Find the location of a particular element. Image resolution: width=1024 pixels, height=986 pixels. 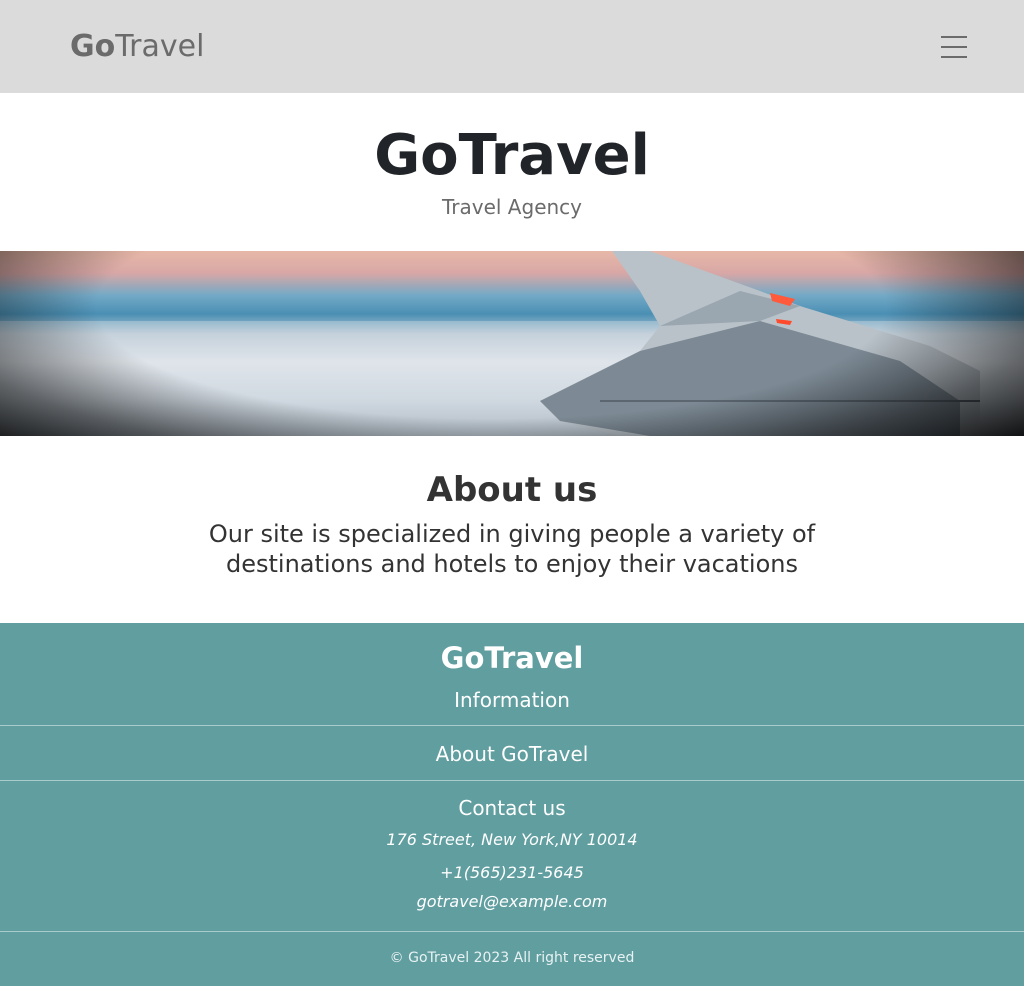

page-subtitle: Travel Agency is located at coordinates (512, 207).